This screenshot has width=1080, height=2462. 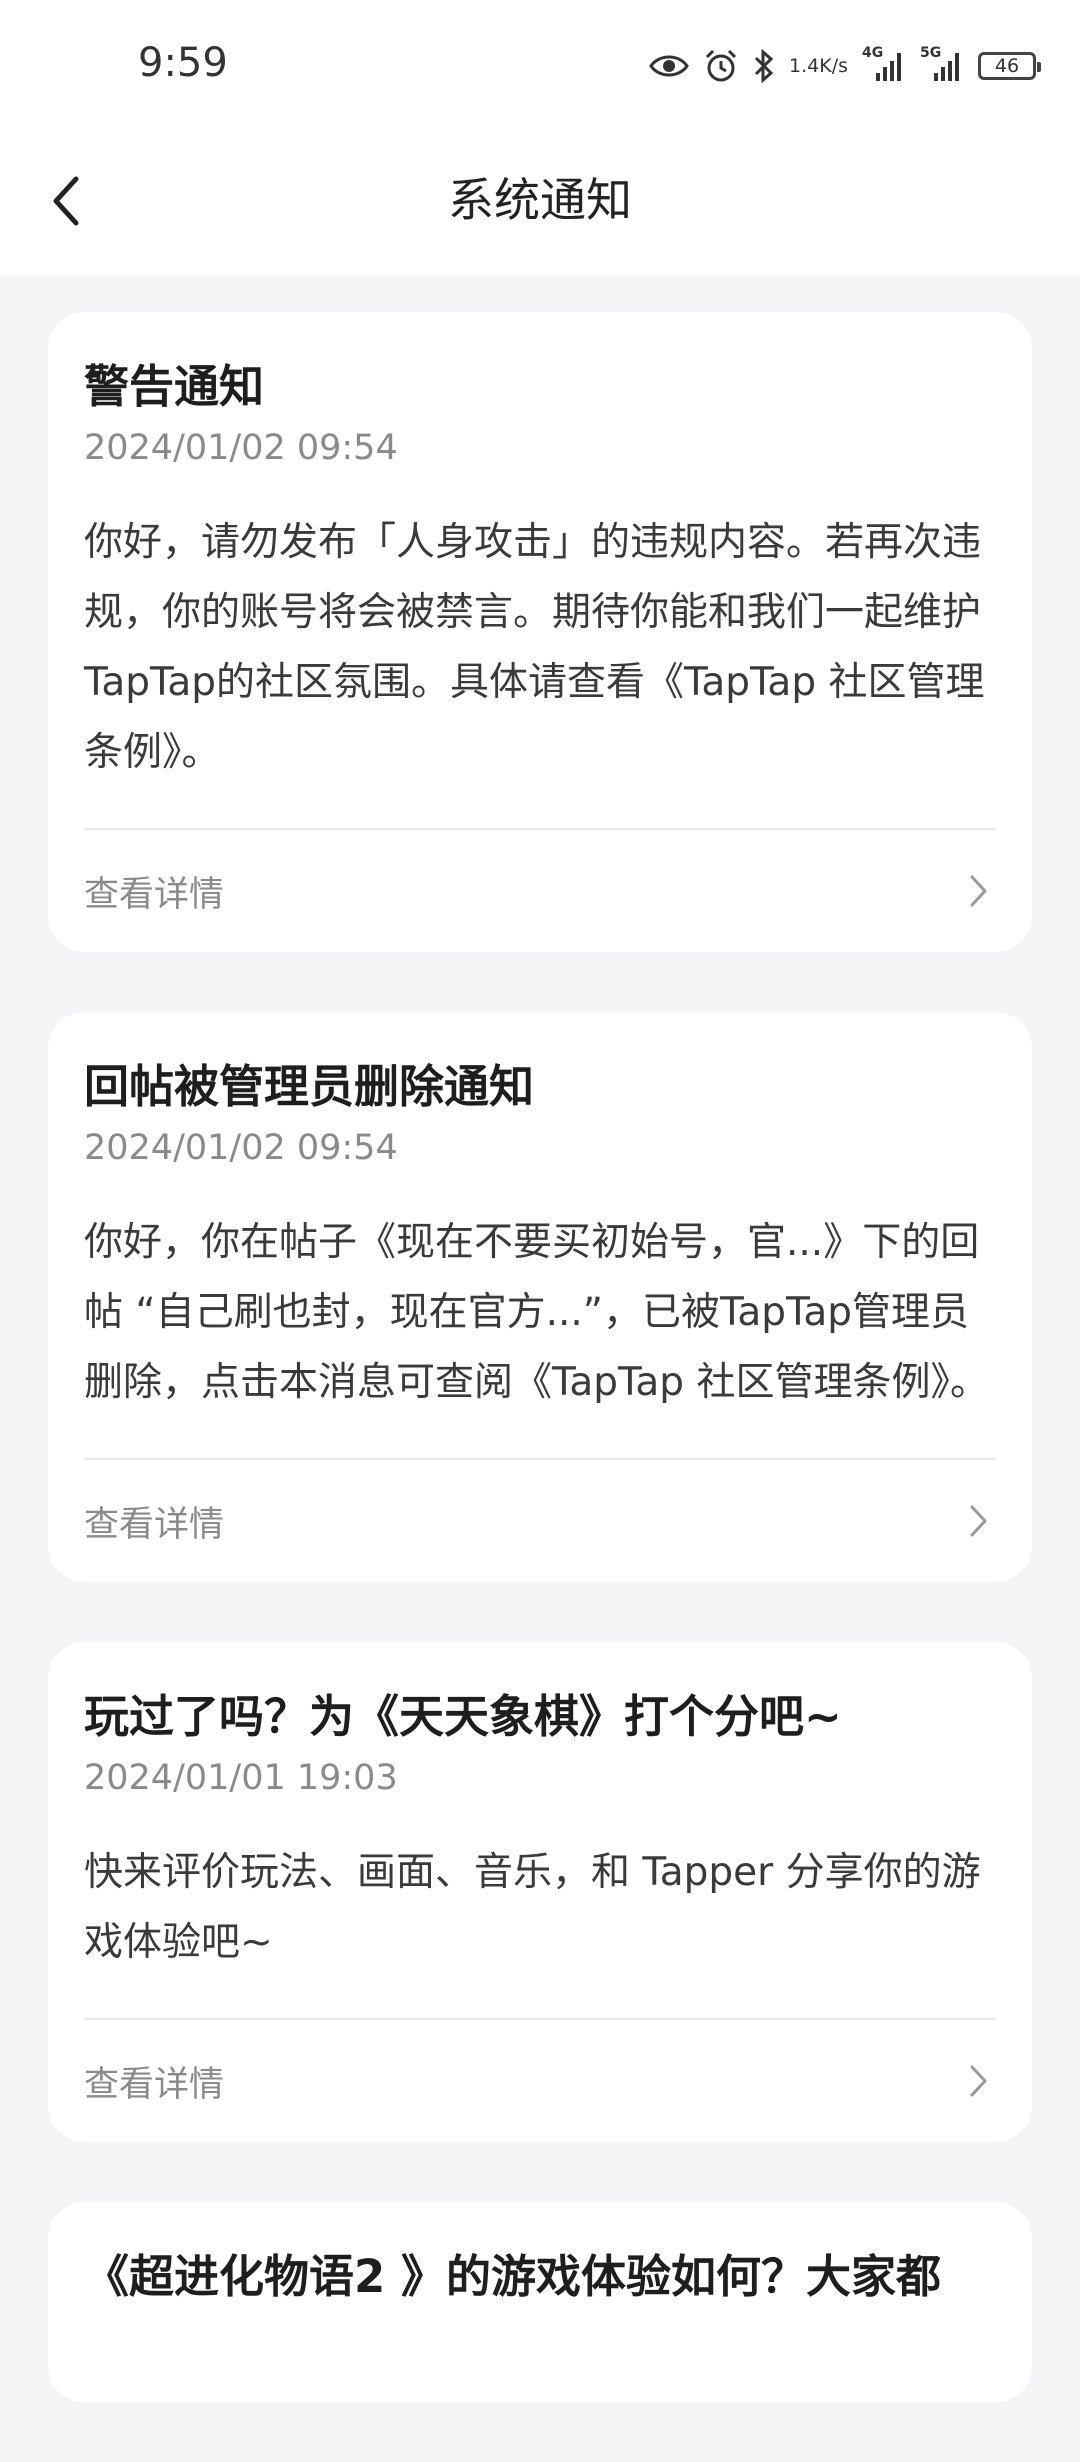 What do you see at coordinates (183, 63) in the screenshot?
I see `status-time: 9:59` at bounding box center [183, 63].